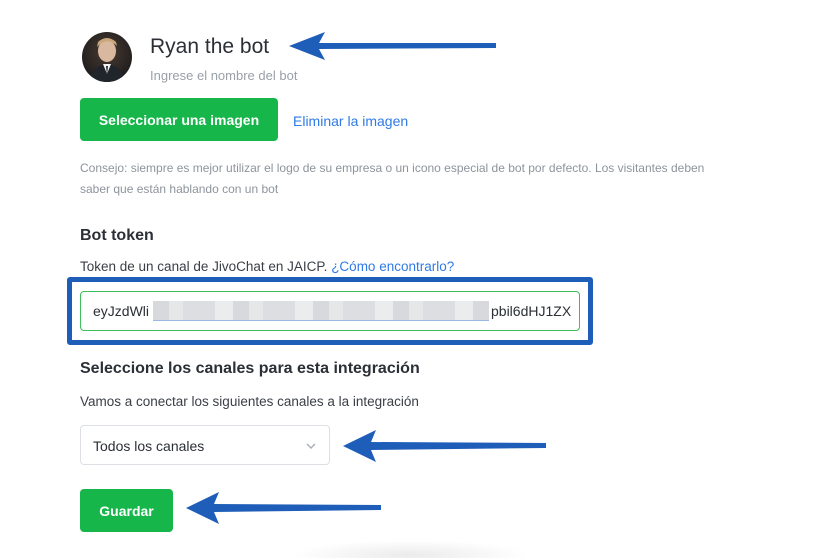 The height and width of the screenshot is (558, 831). Describe the element at coordinates (149, 446) in the screenshot. I see `channels-select-value: Todos los canales` at that location.